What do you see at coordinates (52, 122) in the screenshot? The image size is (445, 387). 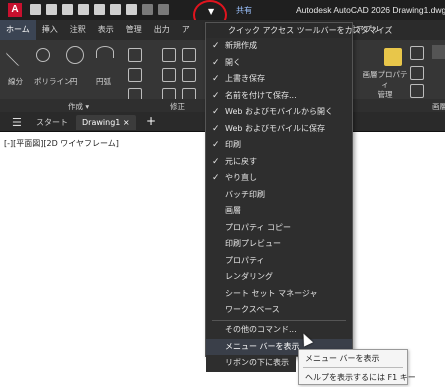 I see `start-tab: スタート` at bounding box center [52, 122].